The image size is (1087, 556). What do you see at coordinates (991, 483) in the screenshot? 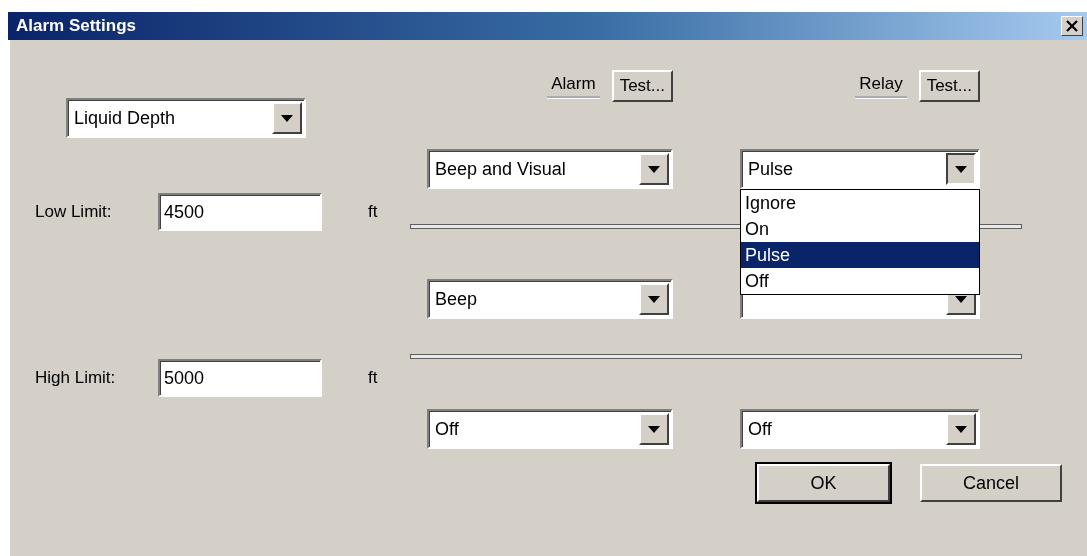
I see `dialog-button: Cancel` at bounding box center [991, 483].